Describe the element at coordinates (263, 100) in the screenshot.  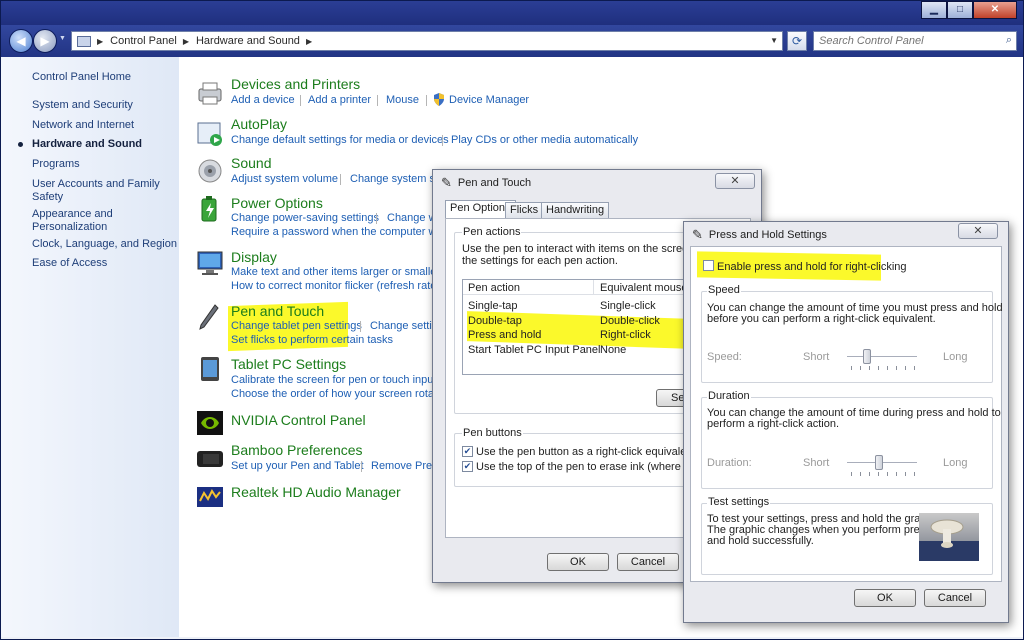
I see `add-device-link: Add a device` at that location.